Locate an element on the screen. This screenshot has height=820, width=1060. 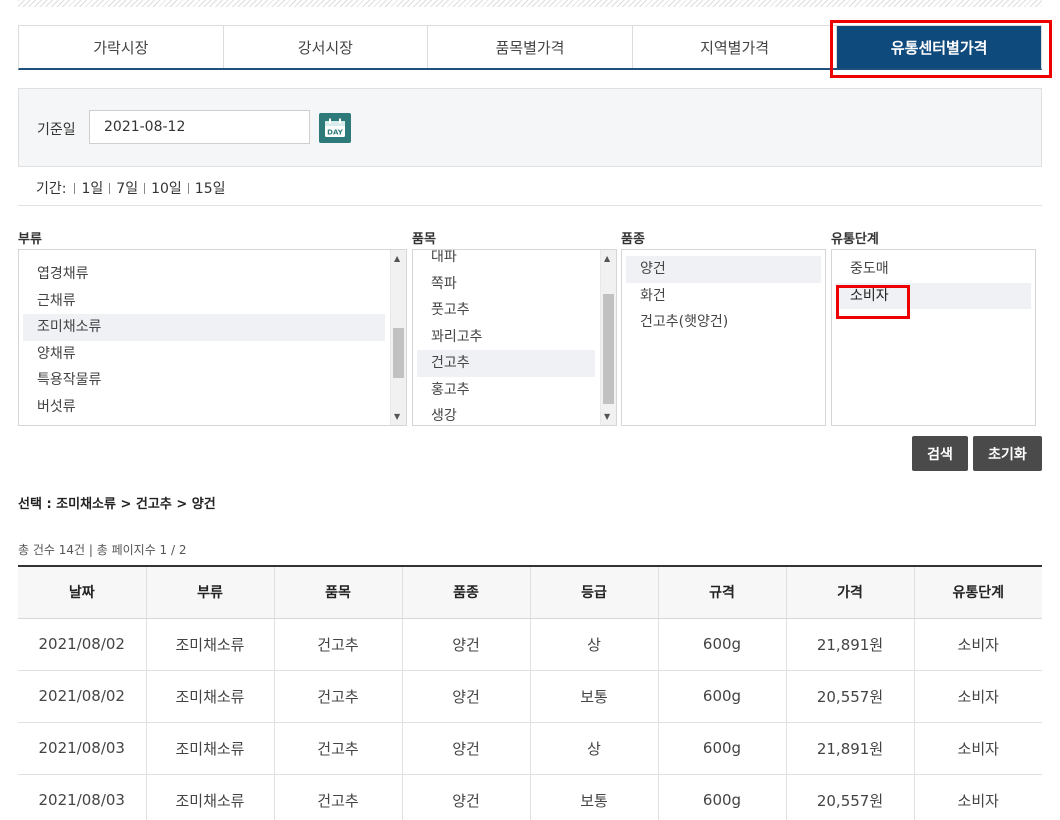
period-option-1d: 1일 is located at coordinates (92, 188).